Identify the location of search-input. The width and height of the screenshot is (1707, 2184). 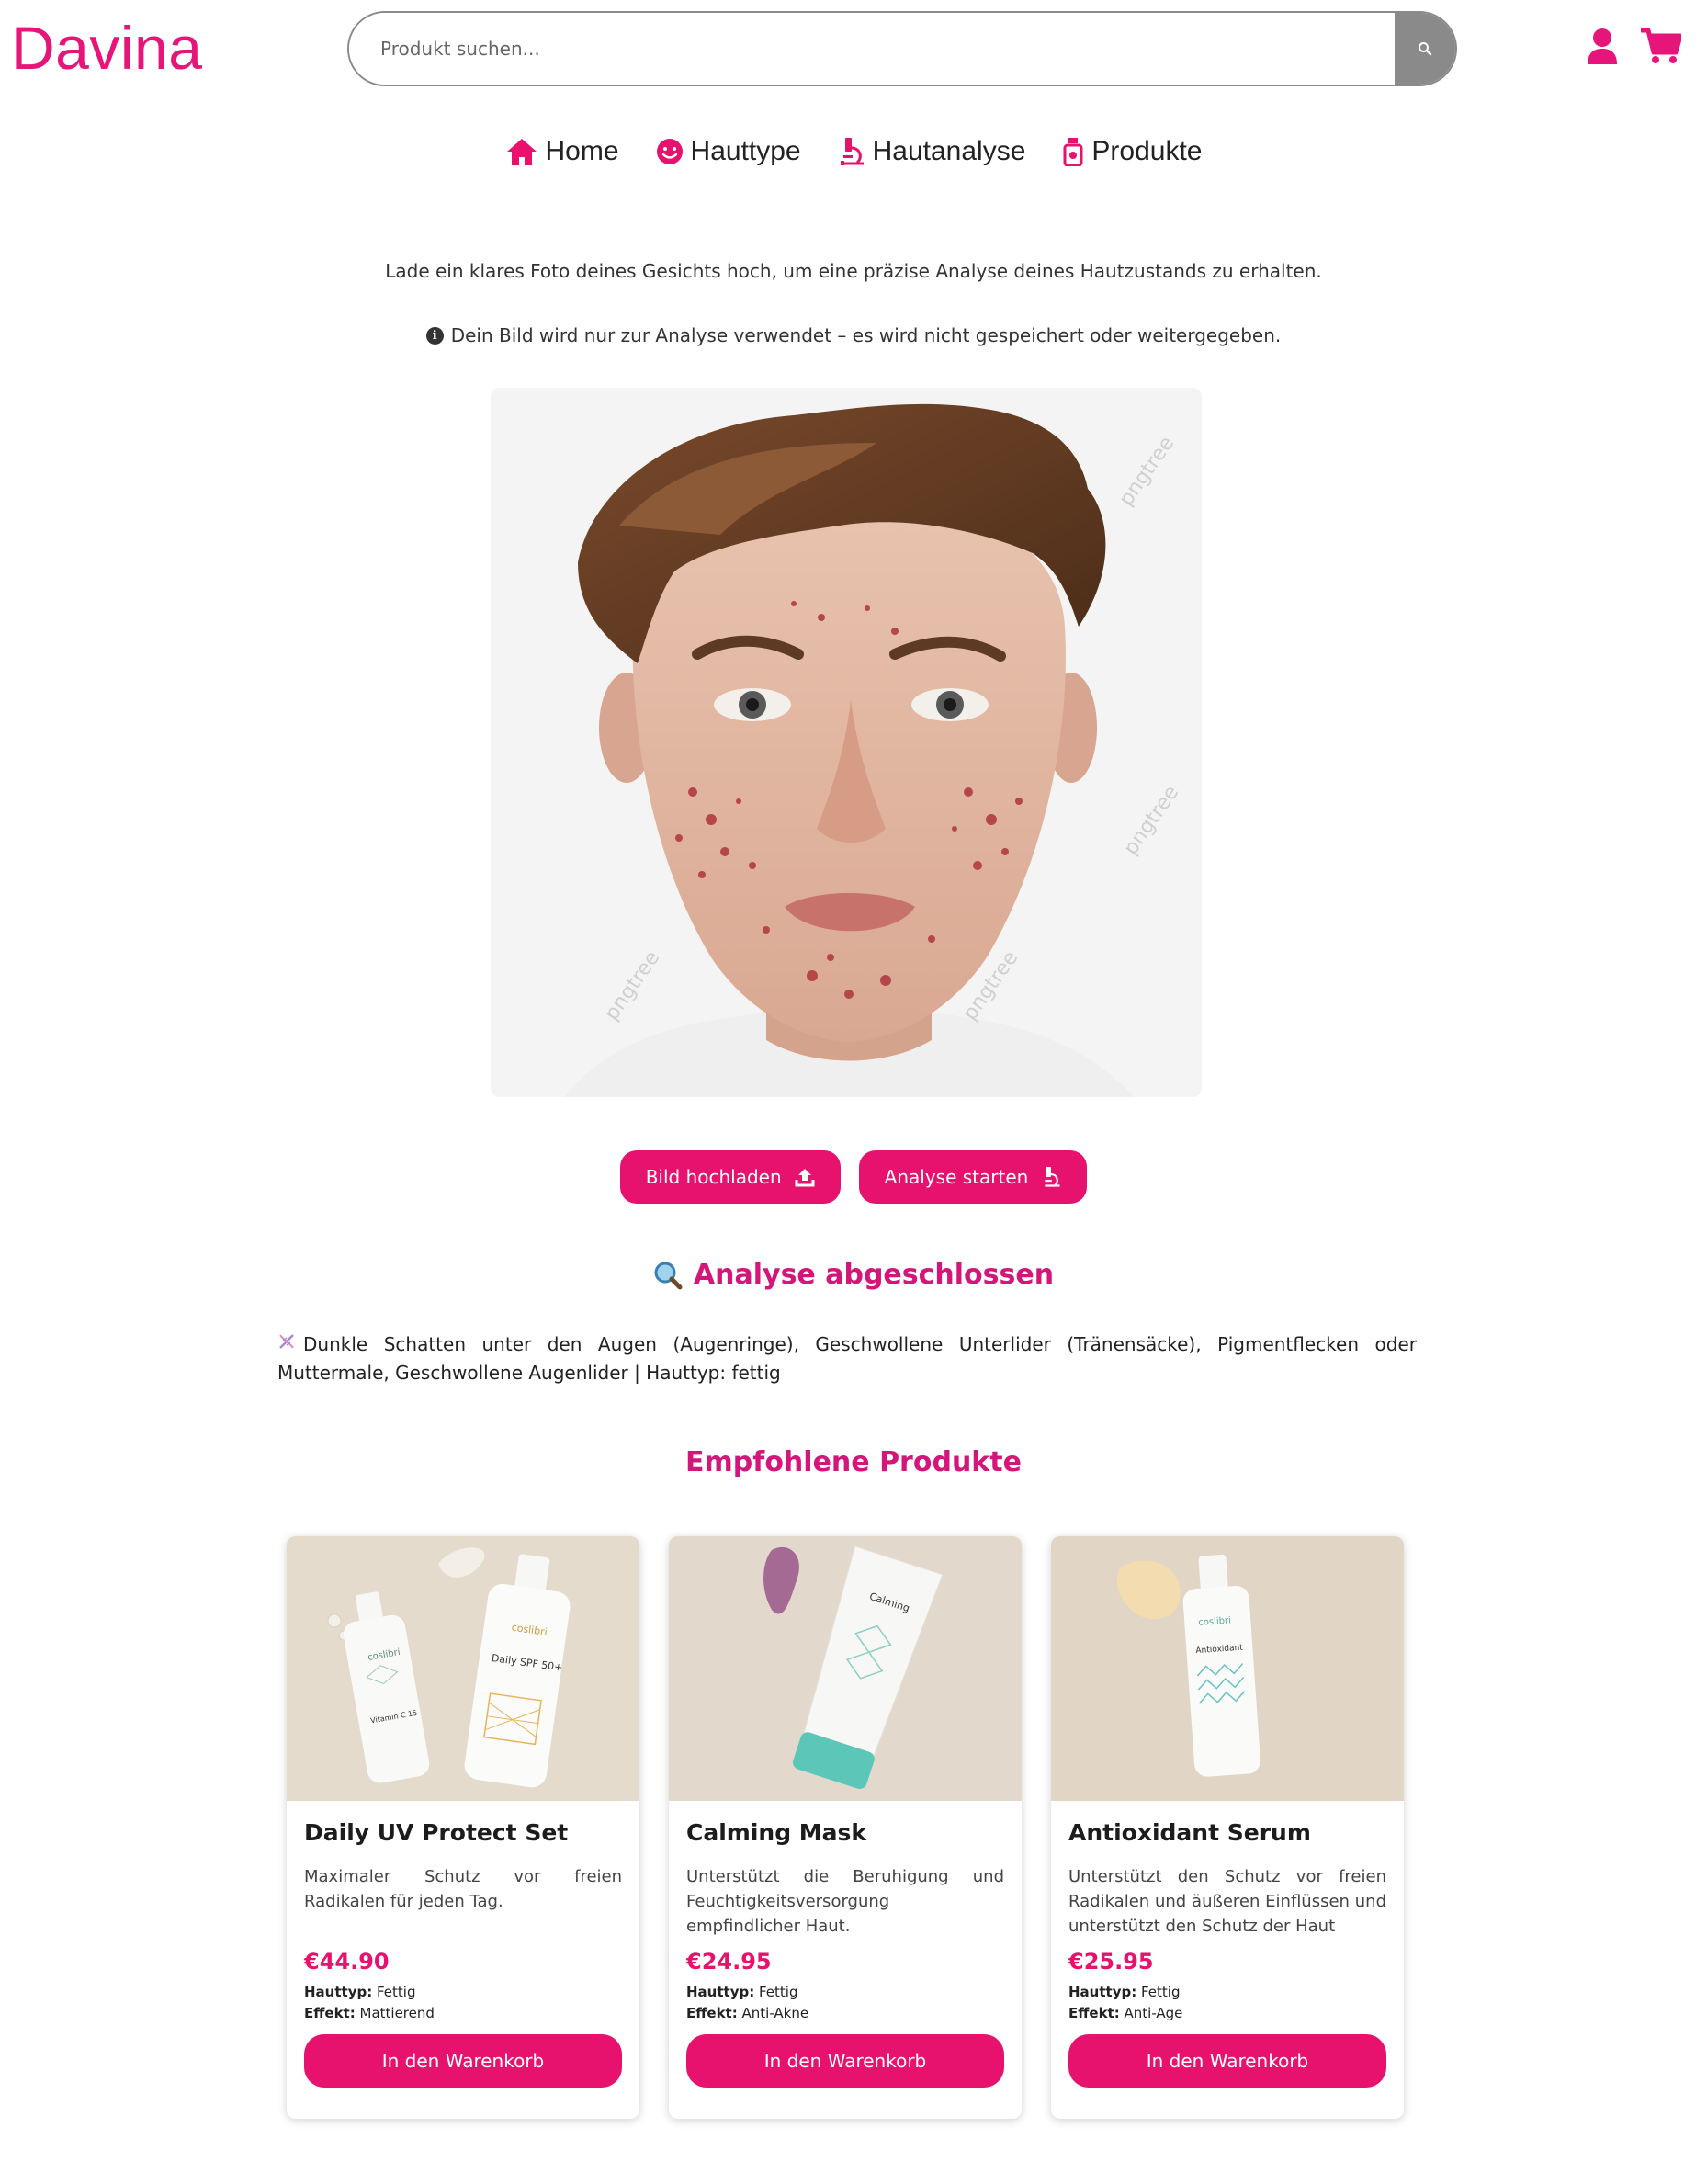
(872, 49).